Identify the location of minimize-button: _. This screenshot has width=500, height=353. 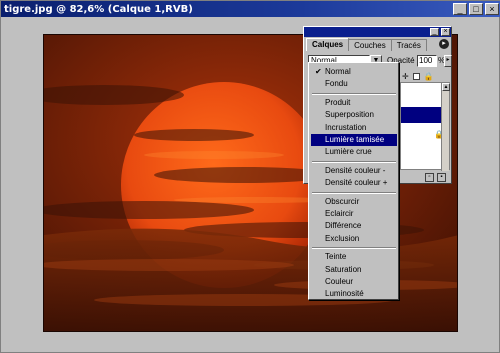
(460, 9).